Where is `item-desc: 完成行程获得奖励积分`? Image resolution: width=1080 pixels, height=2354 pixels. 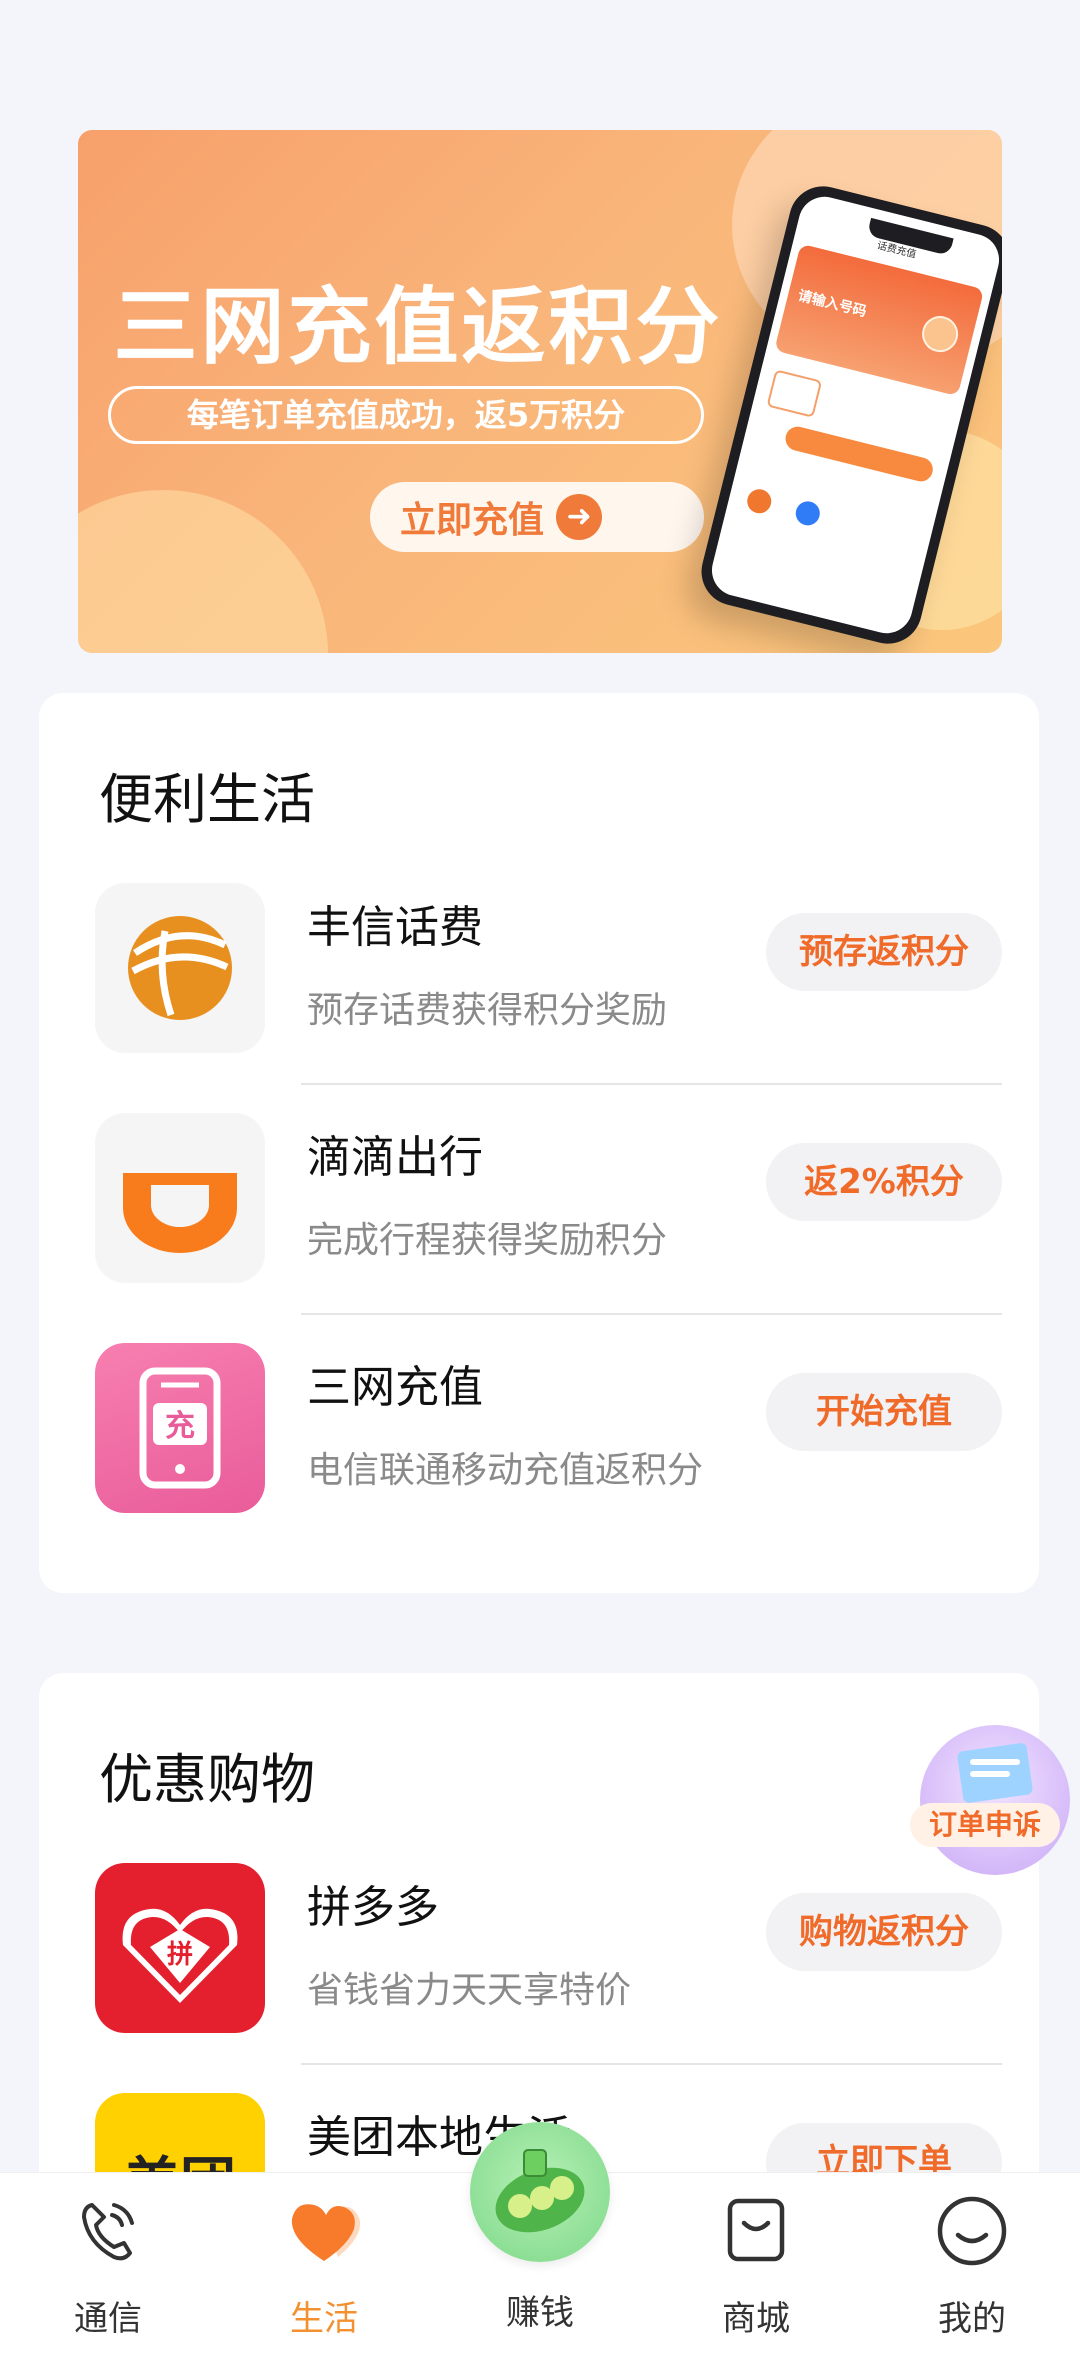 item-desc: 完成行程获得奖励积分 is located at coordinates (487, 1240).